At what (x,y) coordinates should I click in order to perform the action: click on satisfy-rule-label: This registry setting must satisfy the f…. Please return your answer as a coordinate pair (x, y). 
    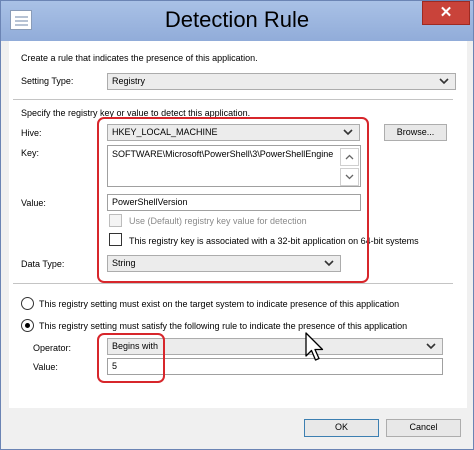
    Looking at the image, I should click on (223, 326).